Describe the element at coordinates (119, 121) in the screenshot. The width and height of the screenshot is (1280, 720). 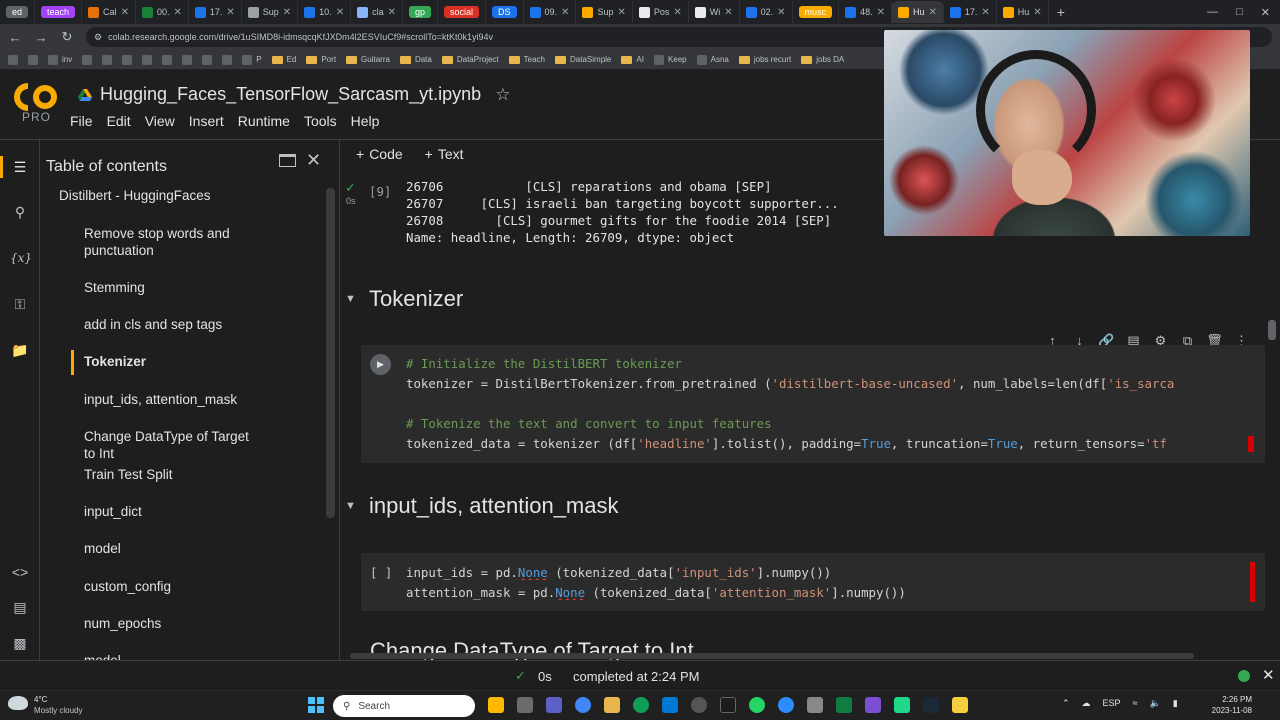
I see `menu-item: Edit` at that location.